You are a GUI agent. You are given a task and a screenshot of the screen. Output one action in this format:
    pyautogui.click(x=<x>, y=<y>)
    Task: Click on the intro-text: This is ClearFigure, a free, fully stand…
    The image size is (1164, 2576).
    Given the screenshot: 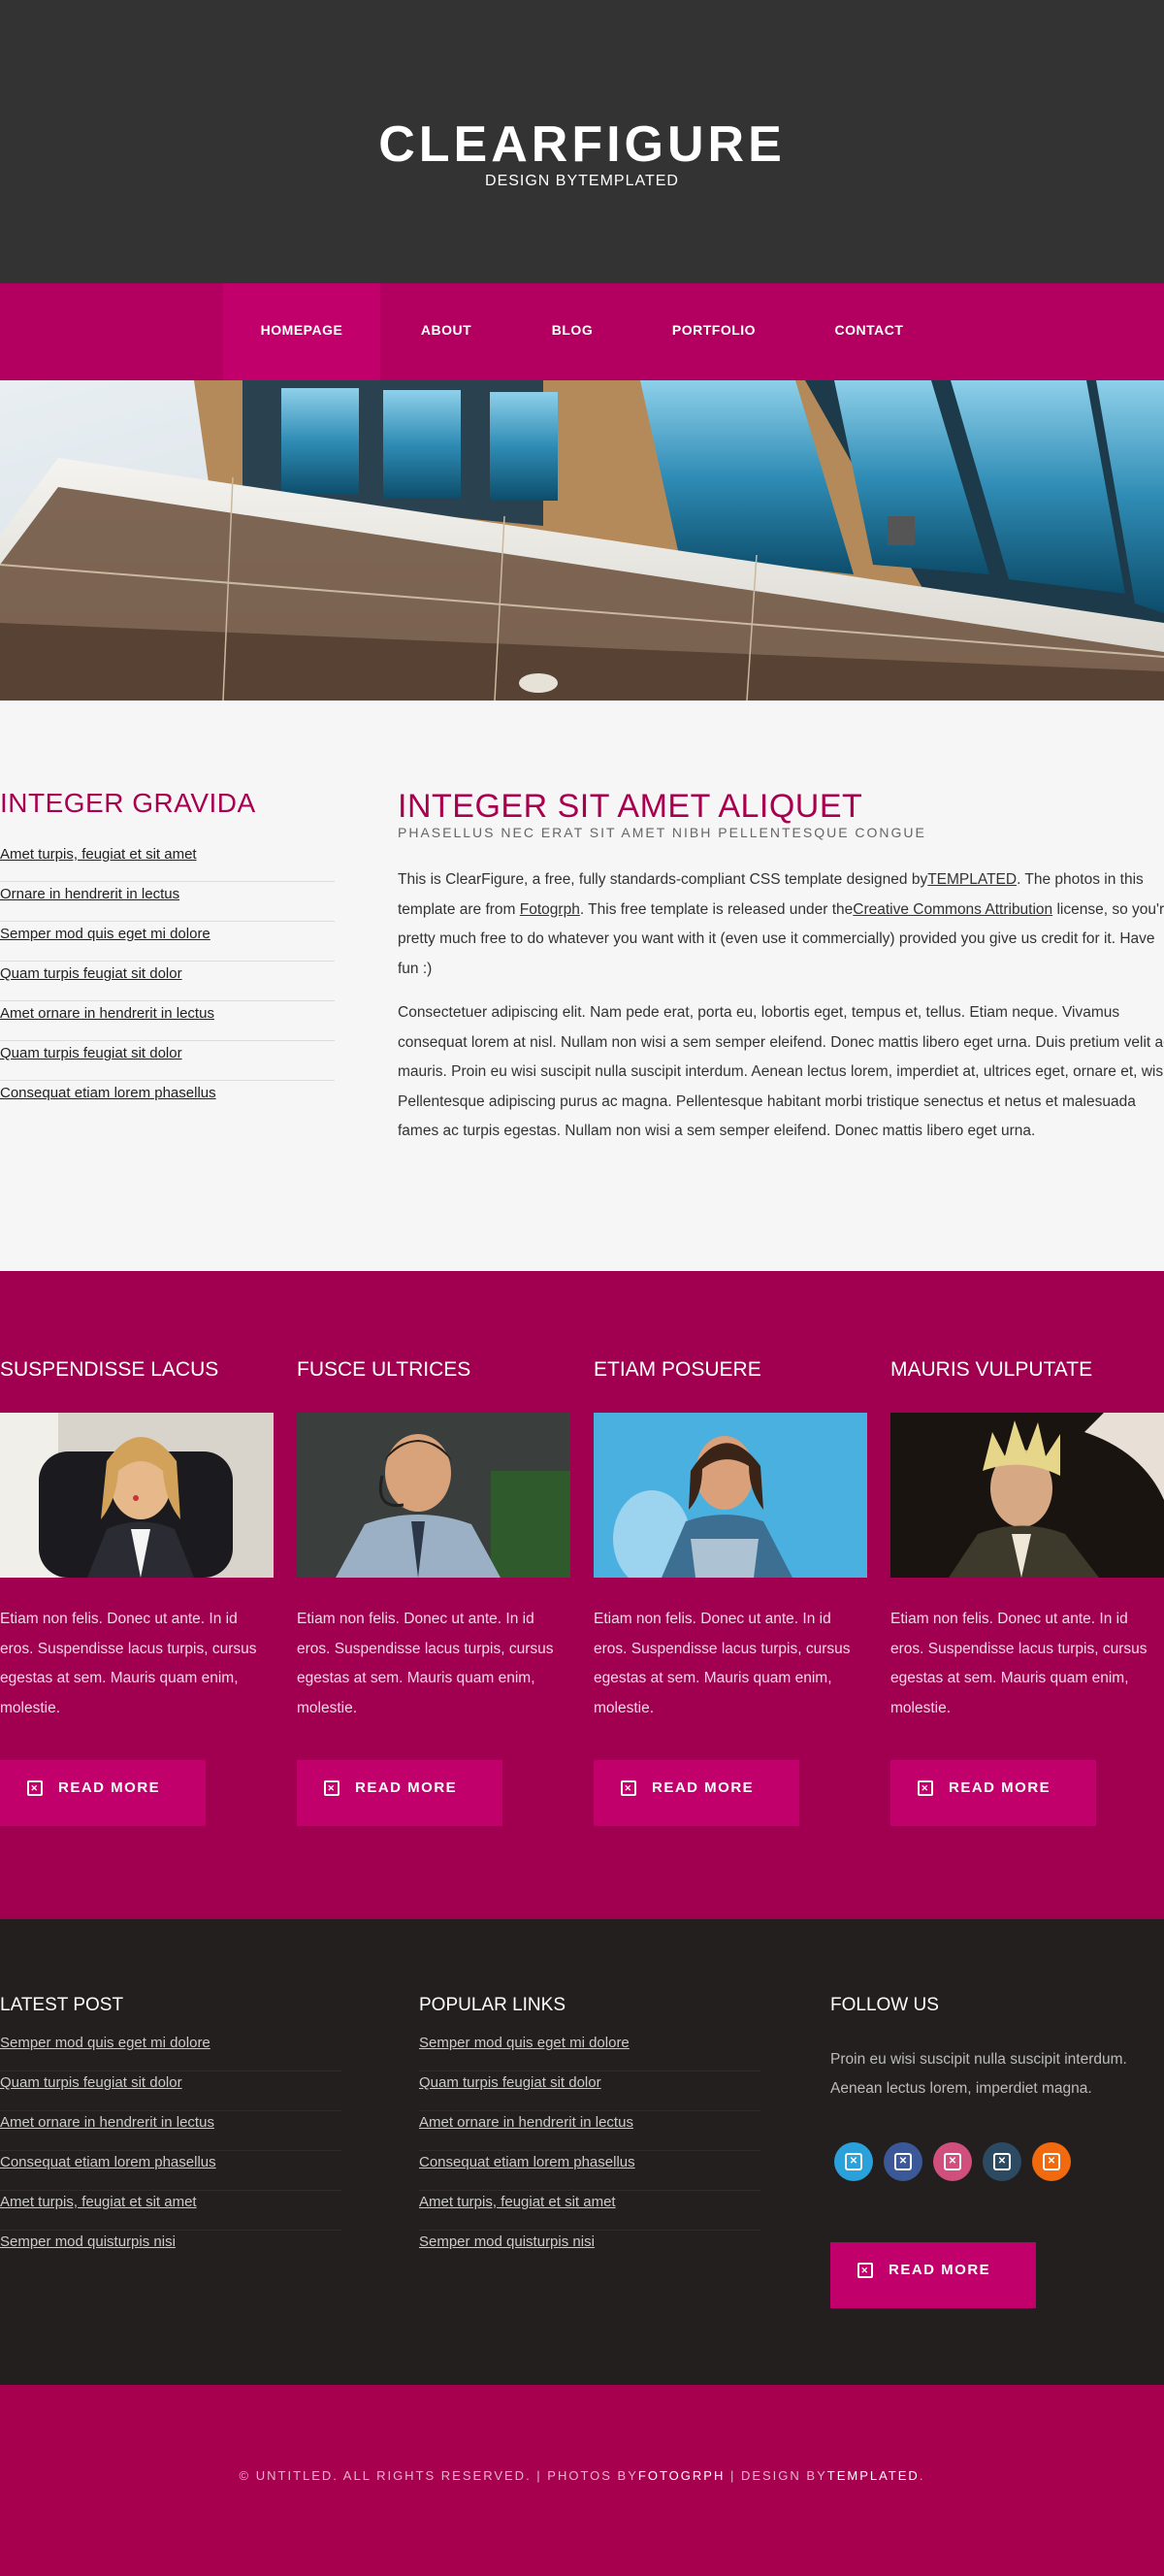 What is the action you would take?
    pyautogui.click(x=663, y=879)
    